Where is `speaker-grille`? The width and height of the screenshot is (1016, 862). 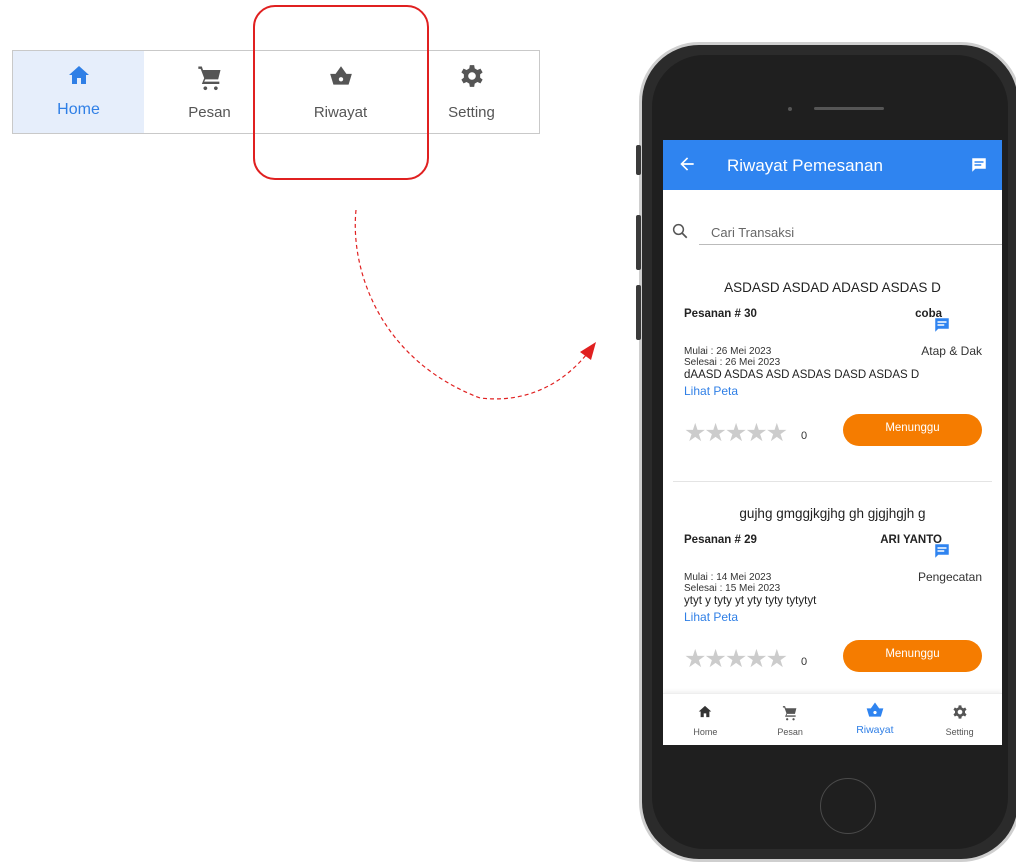
speaker-grille is located at coordinates (849, 108).